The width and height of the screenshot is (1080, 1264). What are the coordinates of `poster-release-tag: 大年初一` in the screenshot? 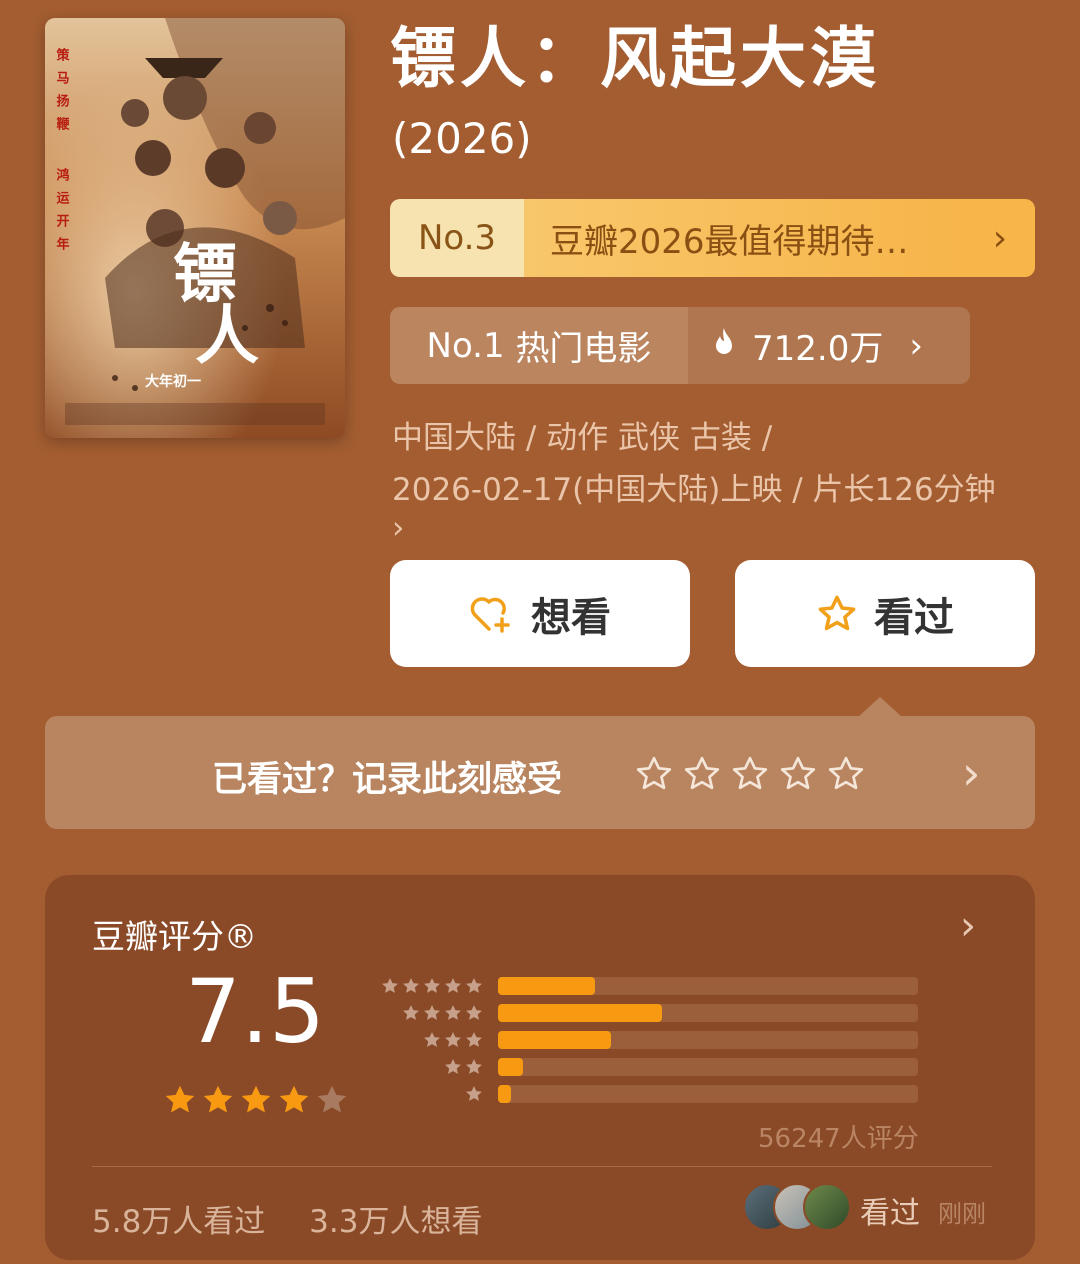 It's located at (173, 381).